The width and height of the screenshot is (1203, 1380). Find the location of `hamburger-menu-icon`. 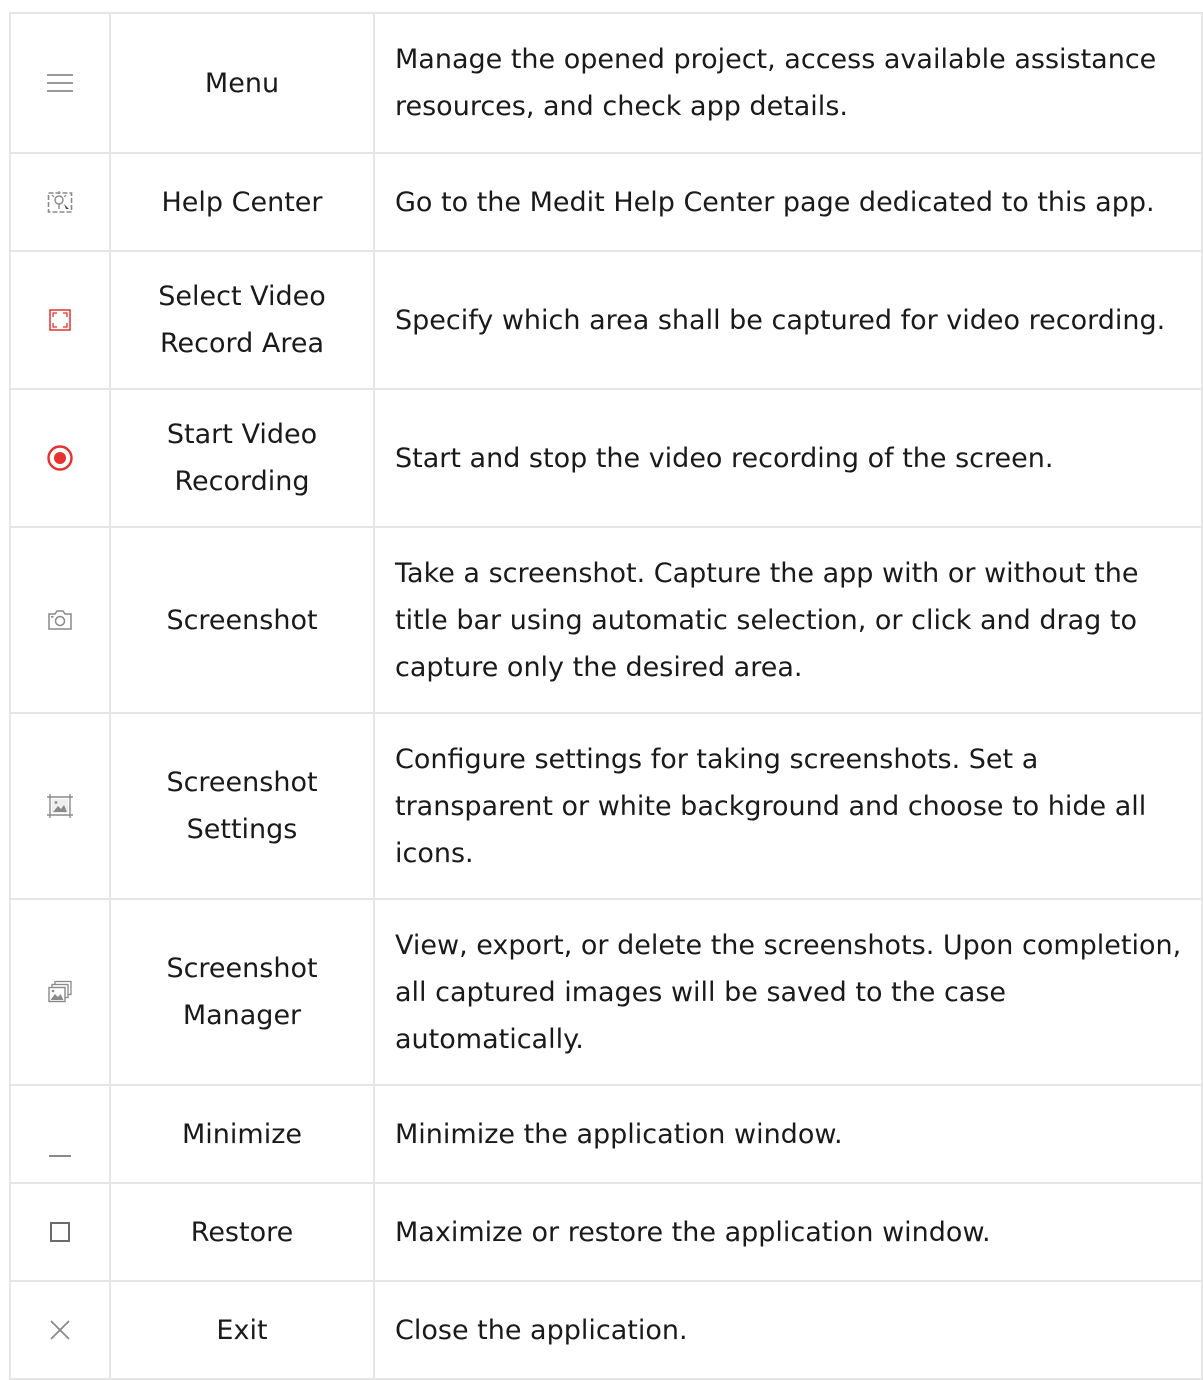

hamburger-menu-icon is located at coordinates (60, 83).